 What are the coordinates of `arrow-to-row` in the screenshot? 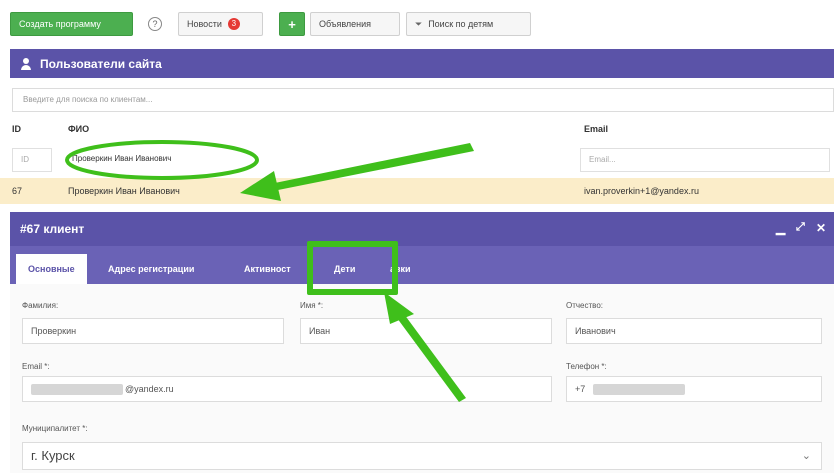 It's located at (357, 172).